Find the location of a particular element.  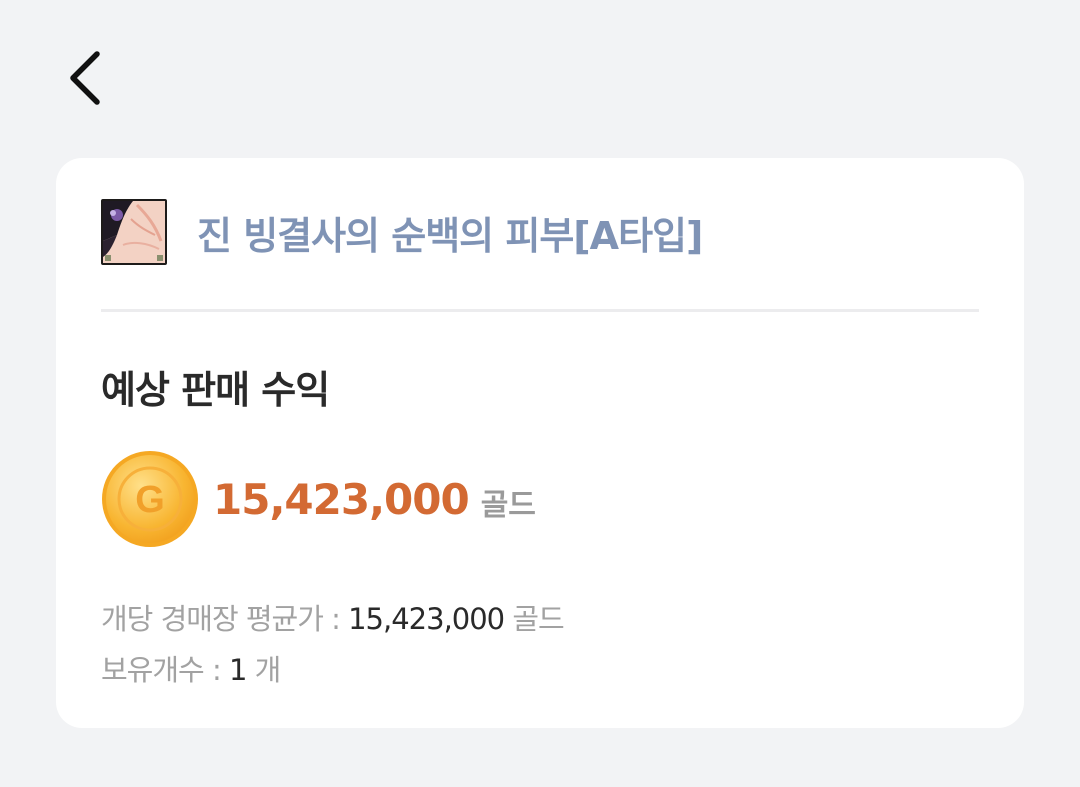

owned-count-unit: 개 is located at coordinates (264, 670).